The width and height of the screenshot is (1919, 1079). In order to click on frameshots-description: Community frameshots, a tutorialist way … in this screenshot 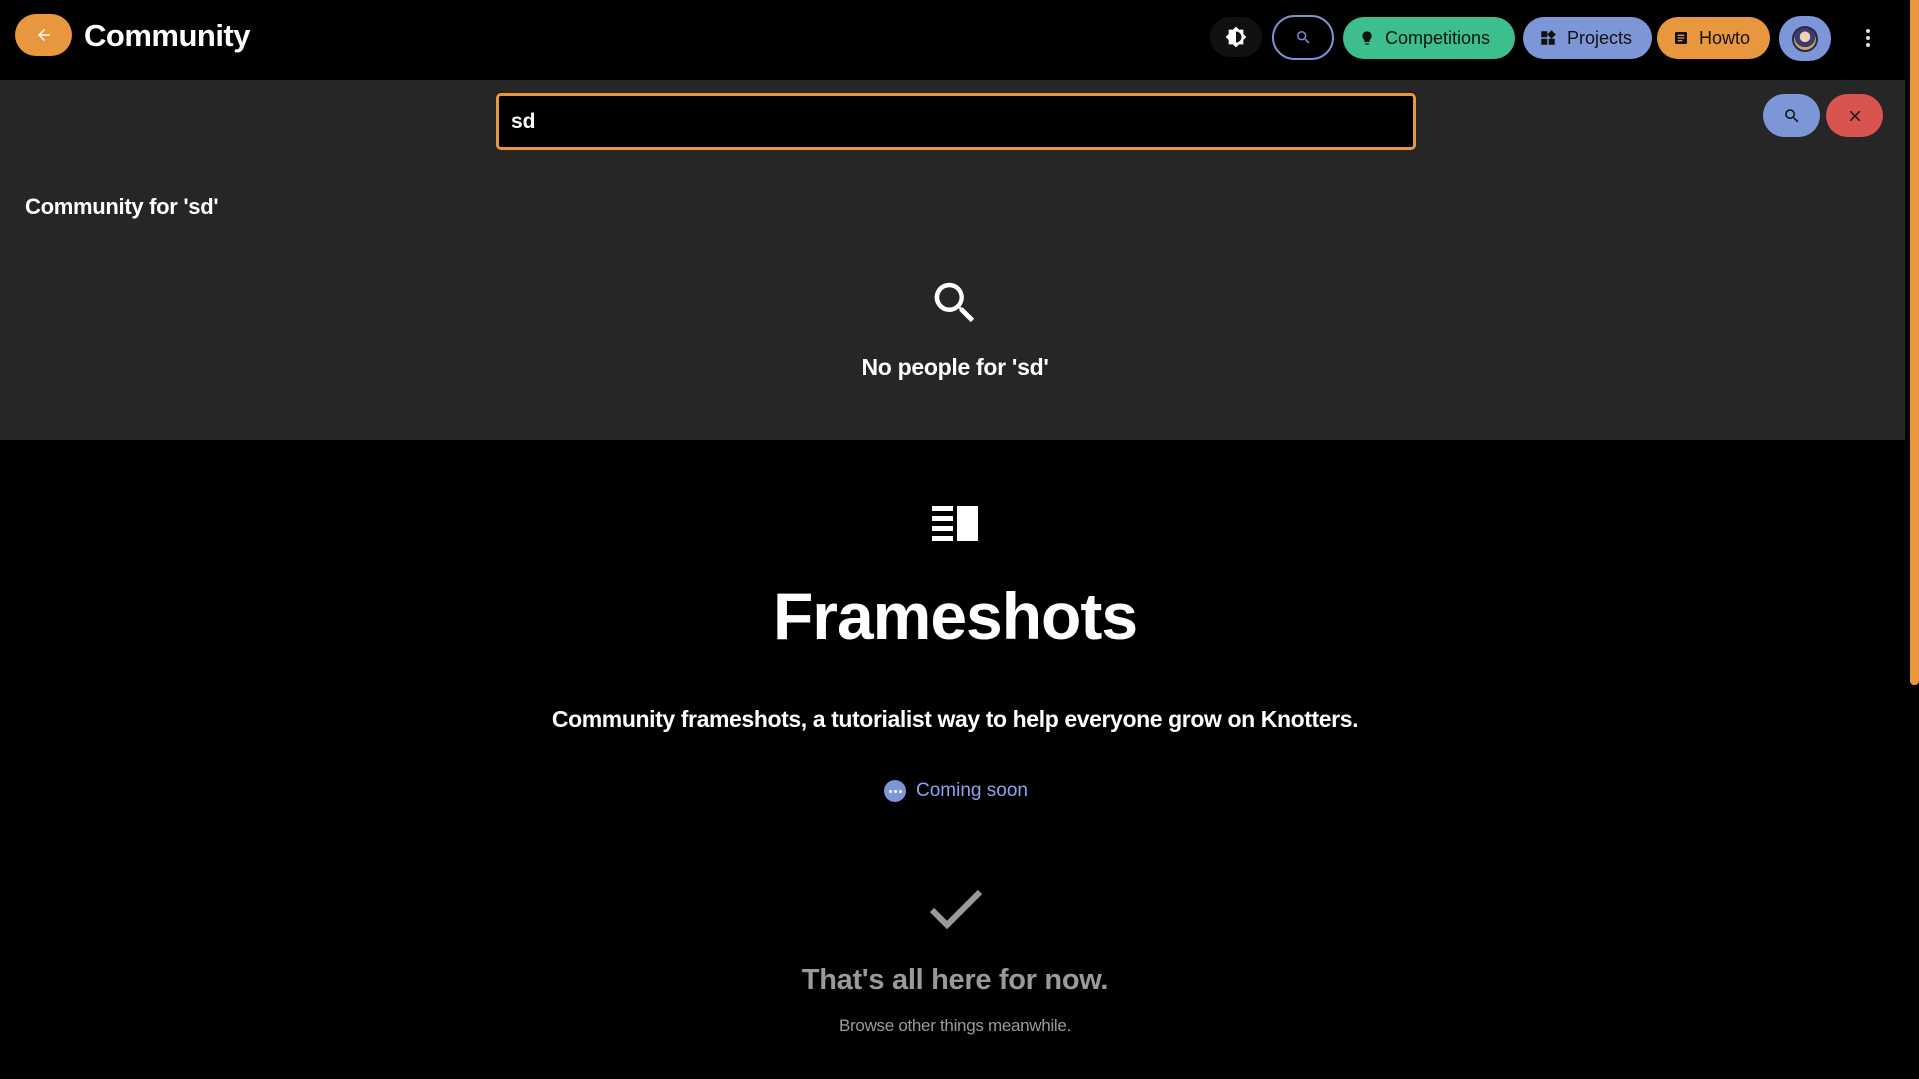, I will do `click(955, 719)`.